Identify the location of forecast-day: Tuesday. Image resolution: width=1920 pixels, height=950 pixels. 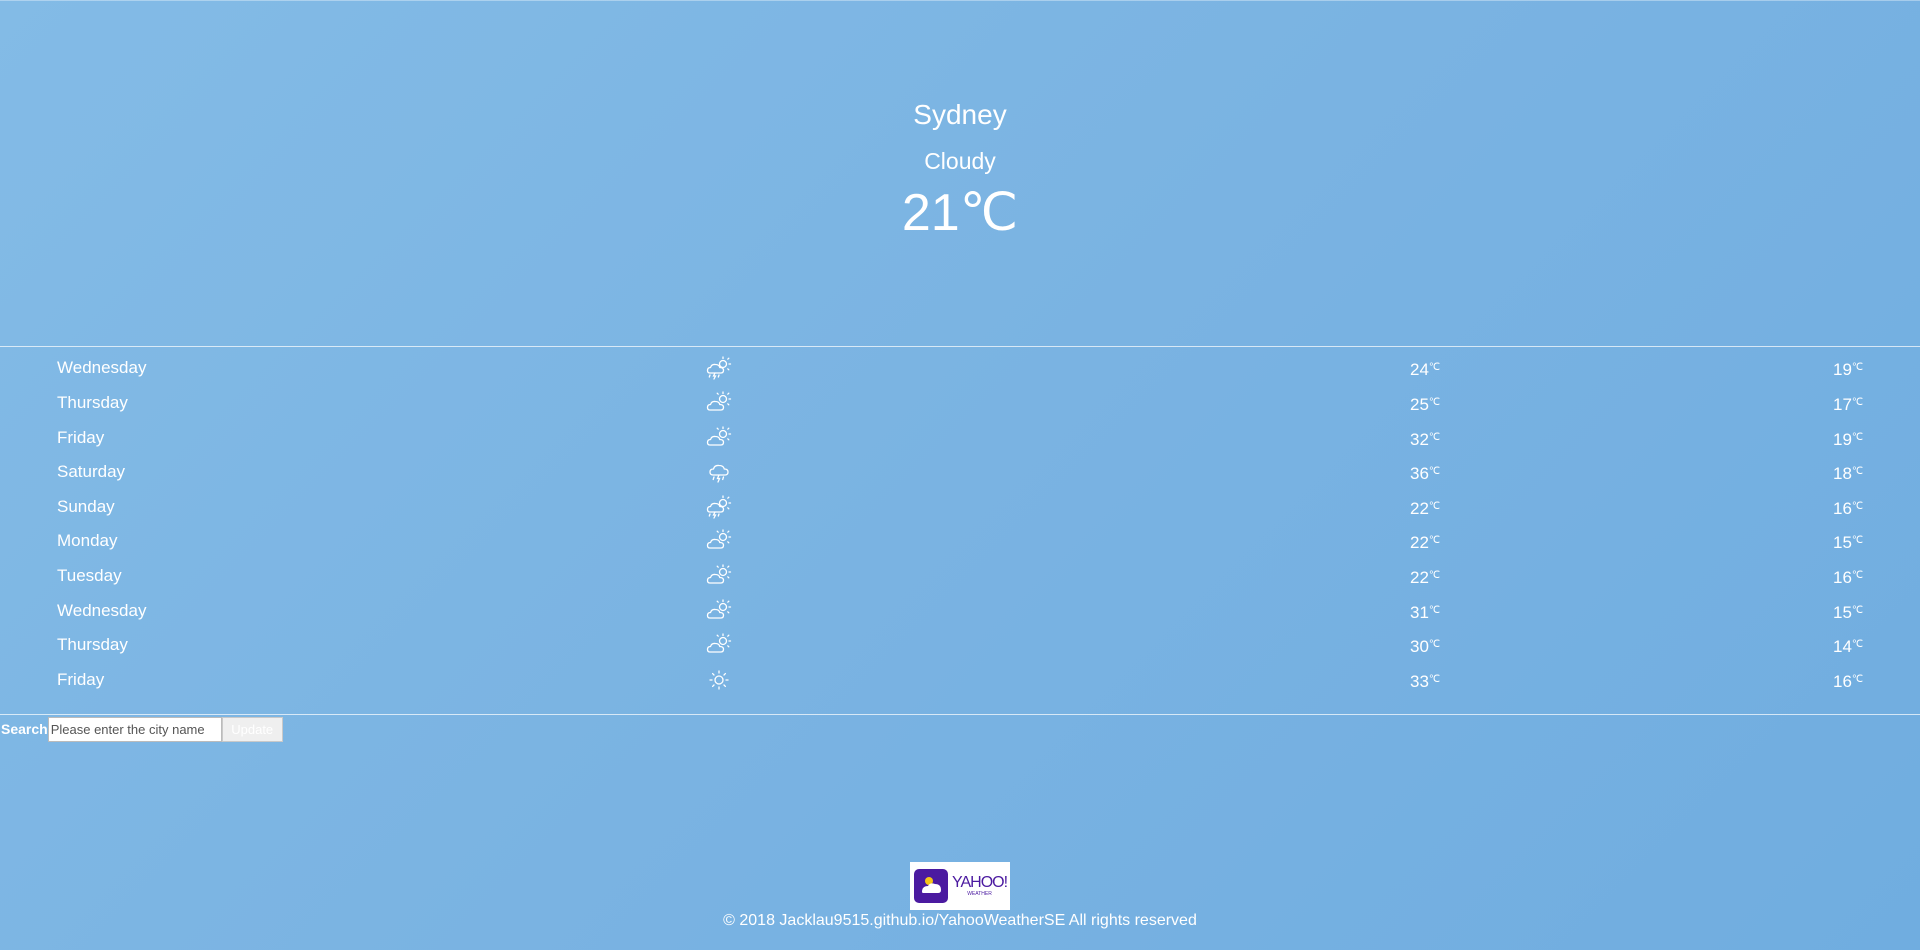
(89, 575).